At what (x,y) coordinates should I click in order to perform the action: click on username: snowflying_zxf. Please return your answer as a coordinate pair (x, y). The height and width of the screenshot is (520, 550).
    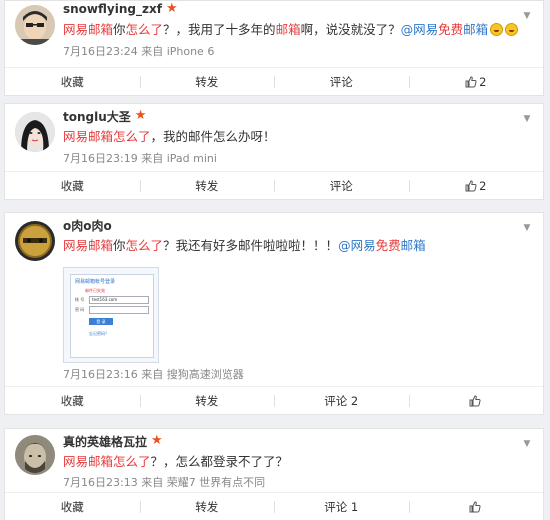
    Looking at the image, I should click on (112, 9).